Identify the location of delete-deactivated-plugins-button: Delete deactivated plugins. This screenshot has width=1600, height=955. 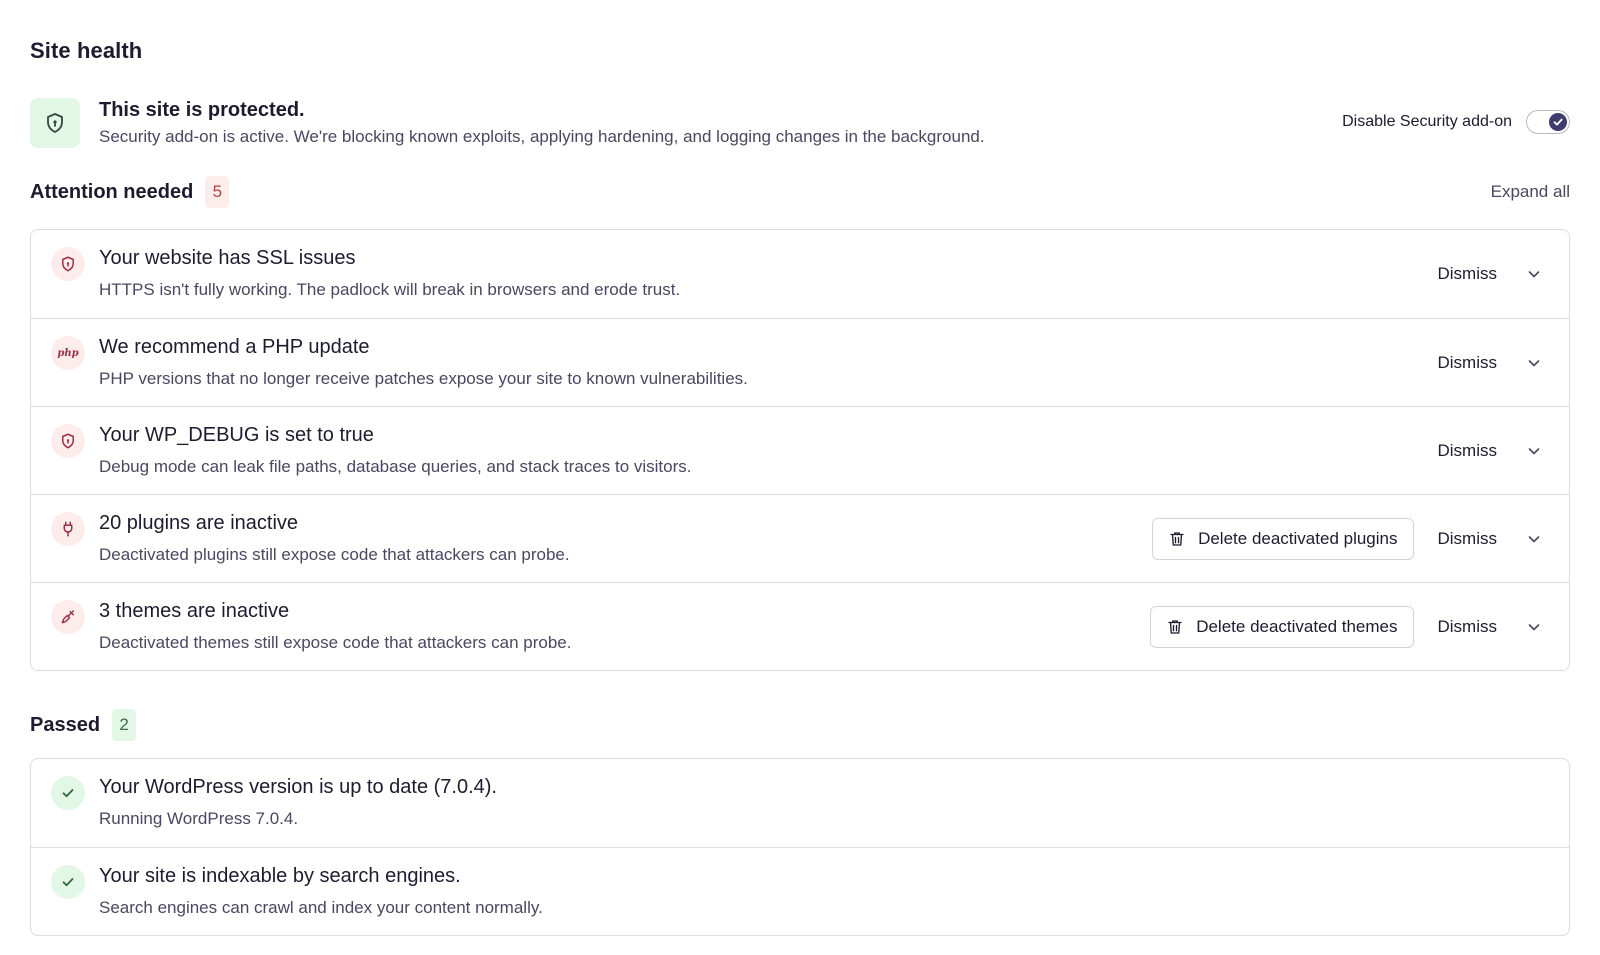
(1283, 539).